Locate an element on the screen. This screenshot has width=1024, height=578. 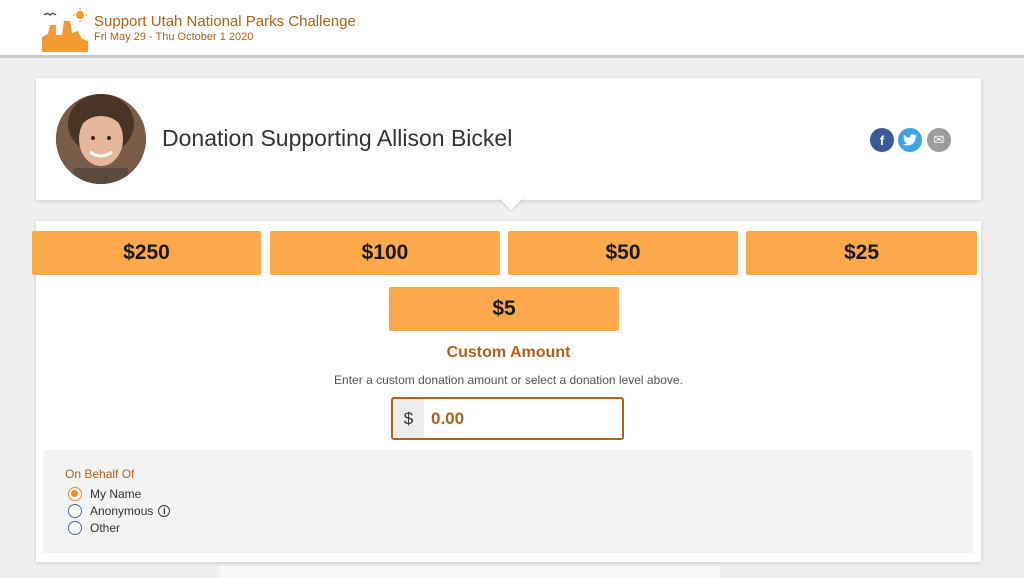
amount-25-button: $25 is located at coordinates (861, 253).